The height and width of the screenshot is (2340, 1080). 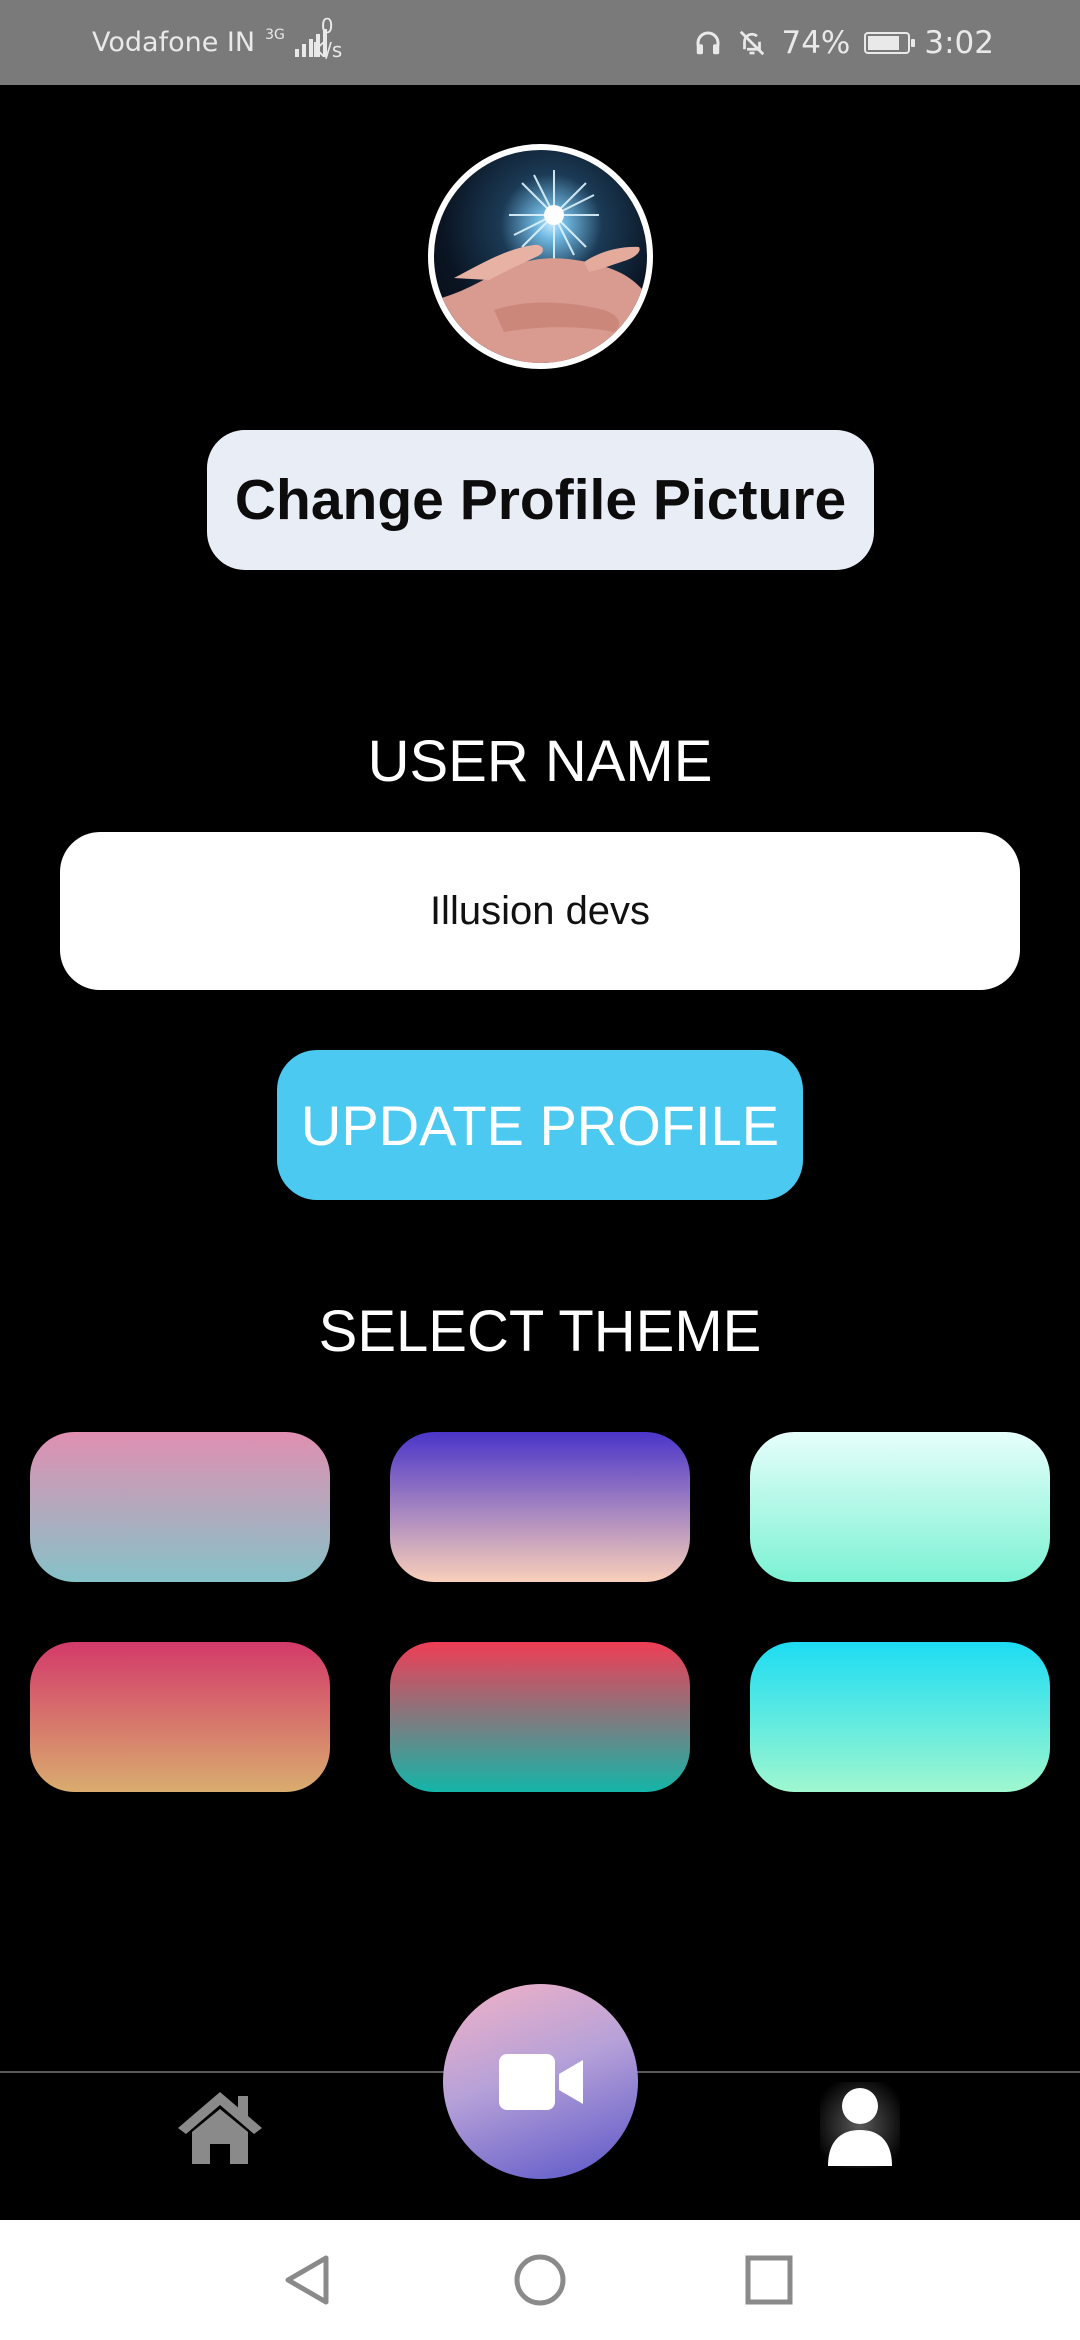 I want to click on video-call-button, so click(x=540, y=2081).